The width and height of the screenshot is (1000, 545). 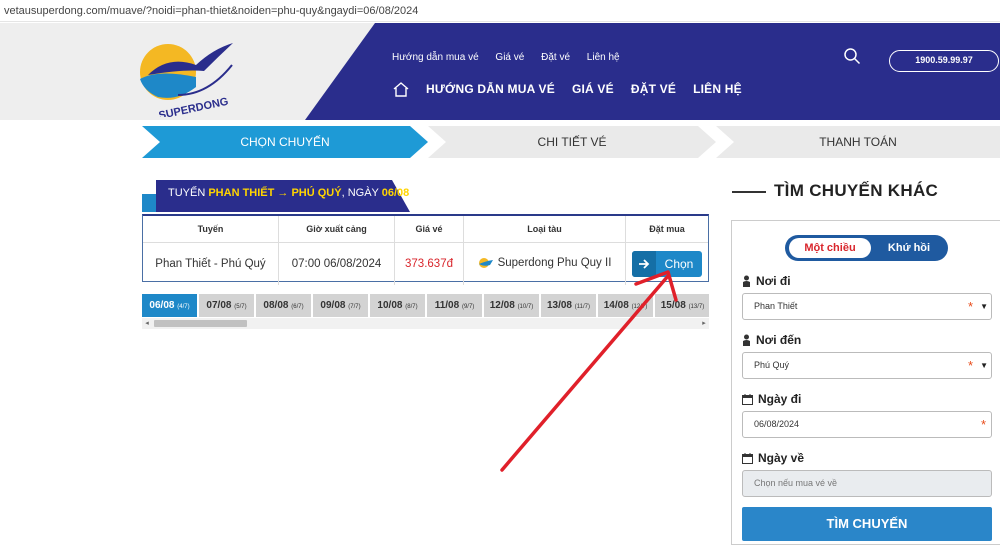 What do you see at coordinates (796, 483) in the screenshot?
I see `return-date-placeholder: Chọn nếu mua vé về` at bounding box center [796, 483].